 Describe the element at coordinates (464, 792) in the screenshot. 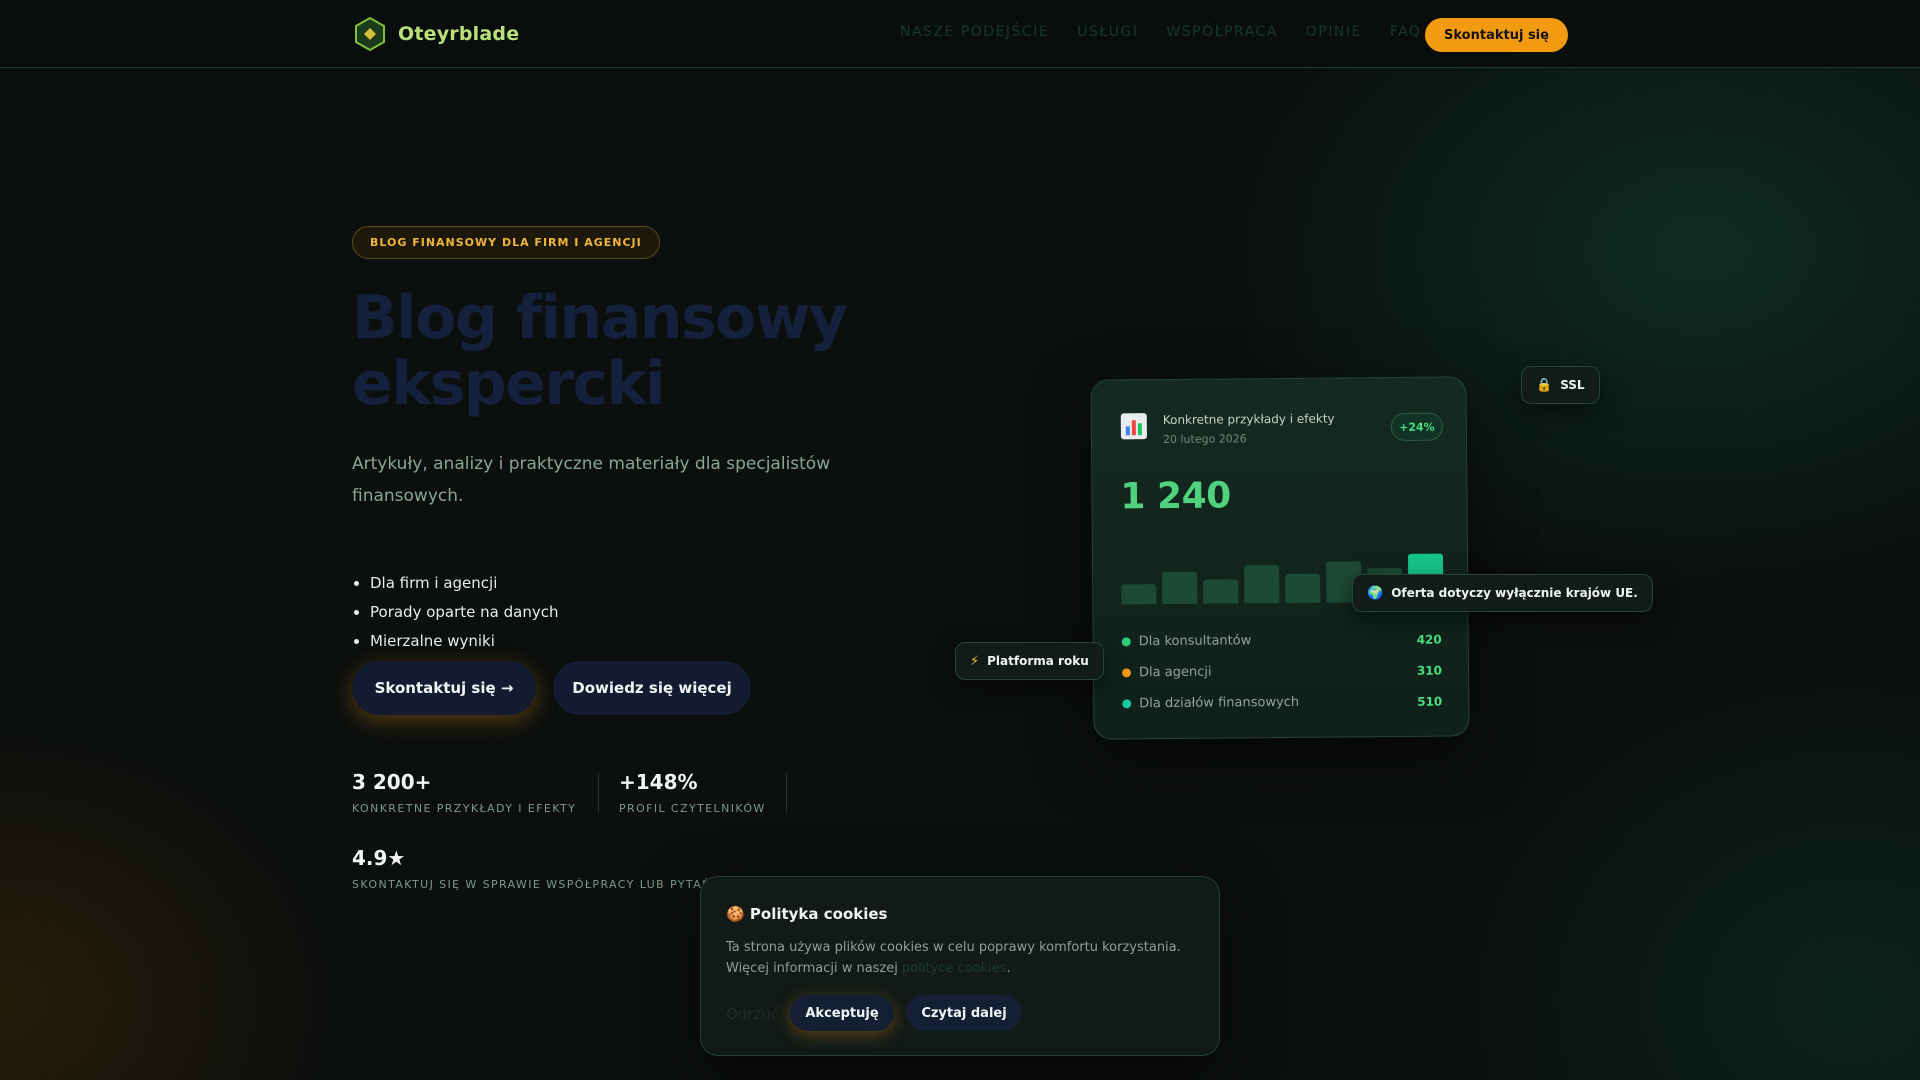

I see `stat-examples: 3 200+ KONKRETNE PRZYKŁADY I EFEKTY` at that location.